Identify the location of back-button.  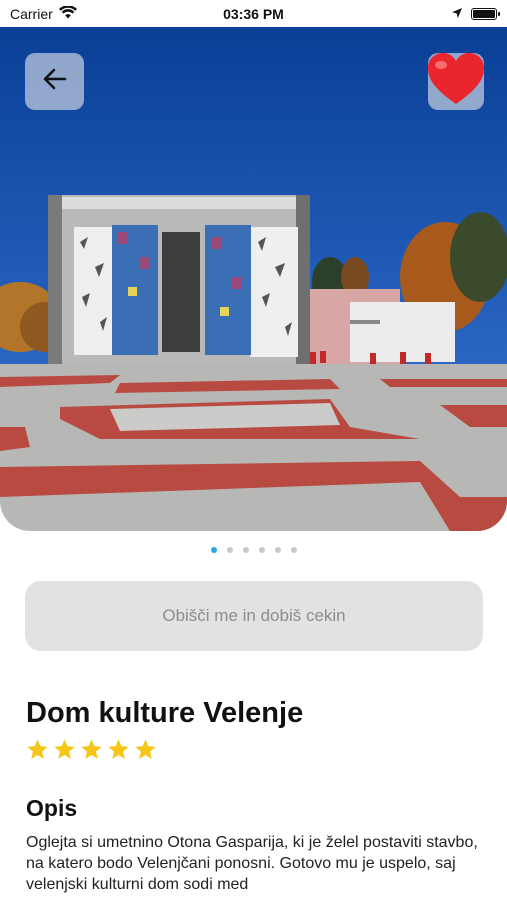
(54, 81).